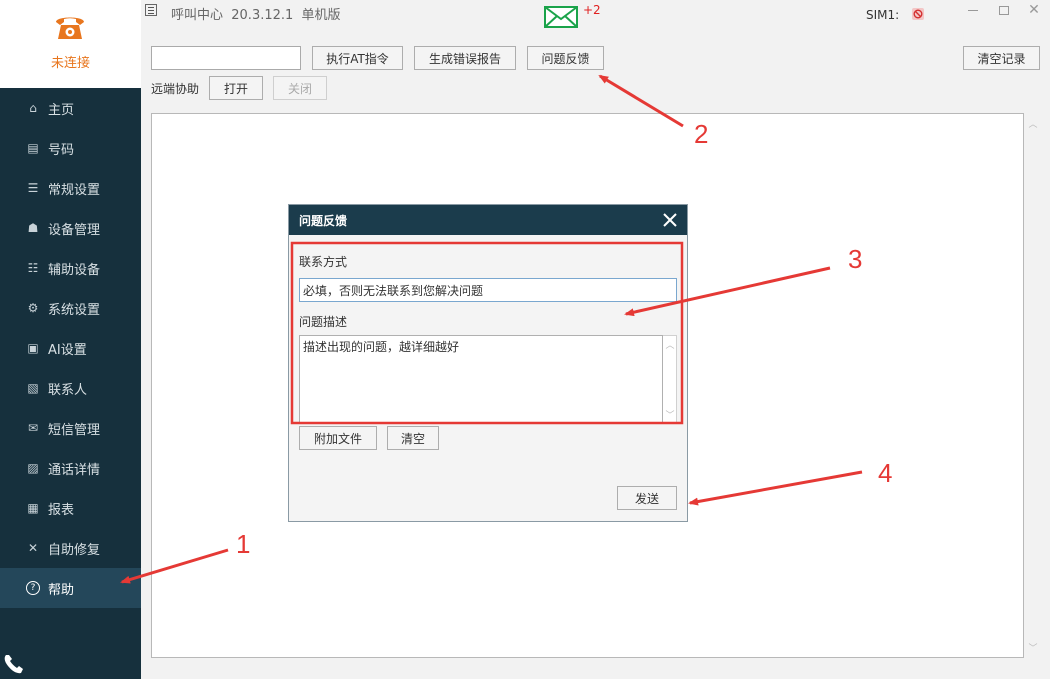 This screenshot has height=679, width=1050. I want to click on sidebar-item-sms: ✉ 短信管理, so click(70, 428).